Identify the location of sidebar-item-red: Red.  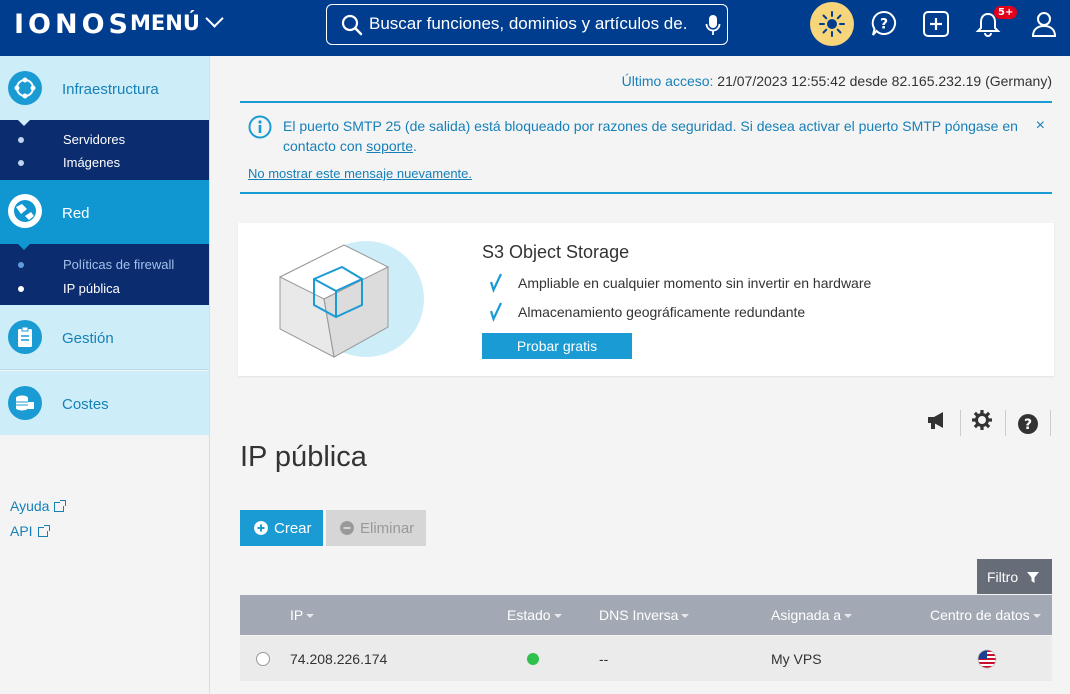
(104, 212).